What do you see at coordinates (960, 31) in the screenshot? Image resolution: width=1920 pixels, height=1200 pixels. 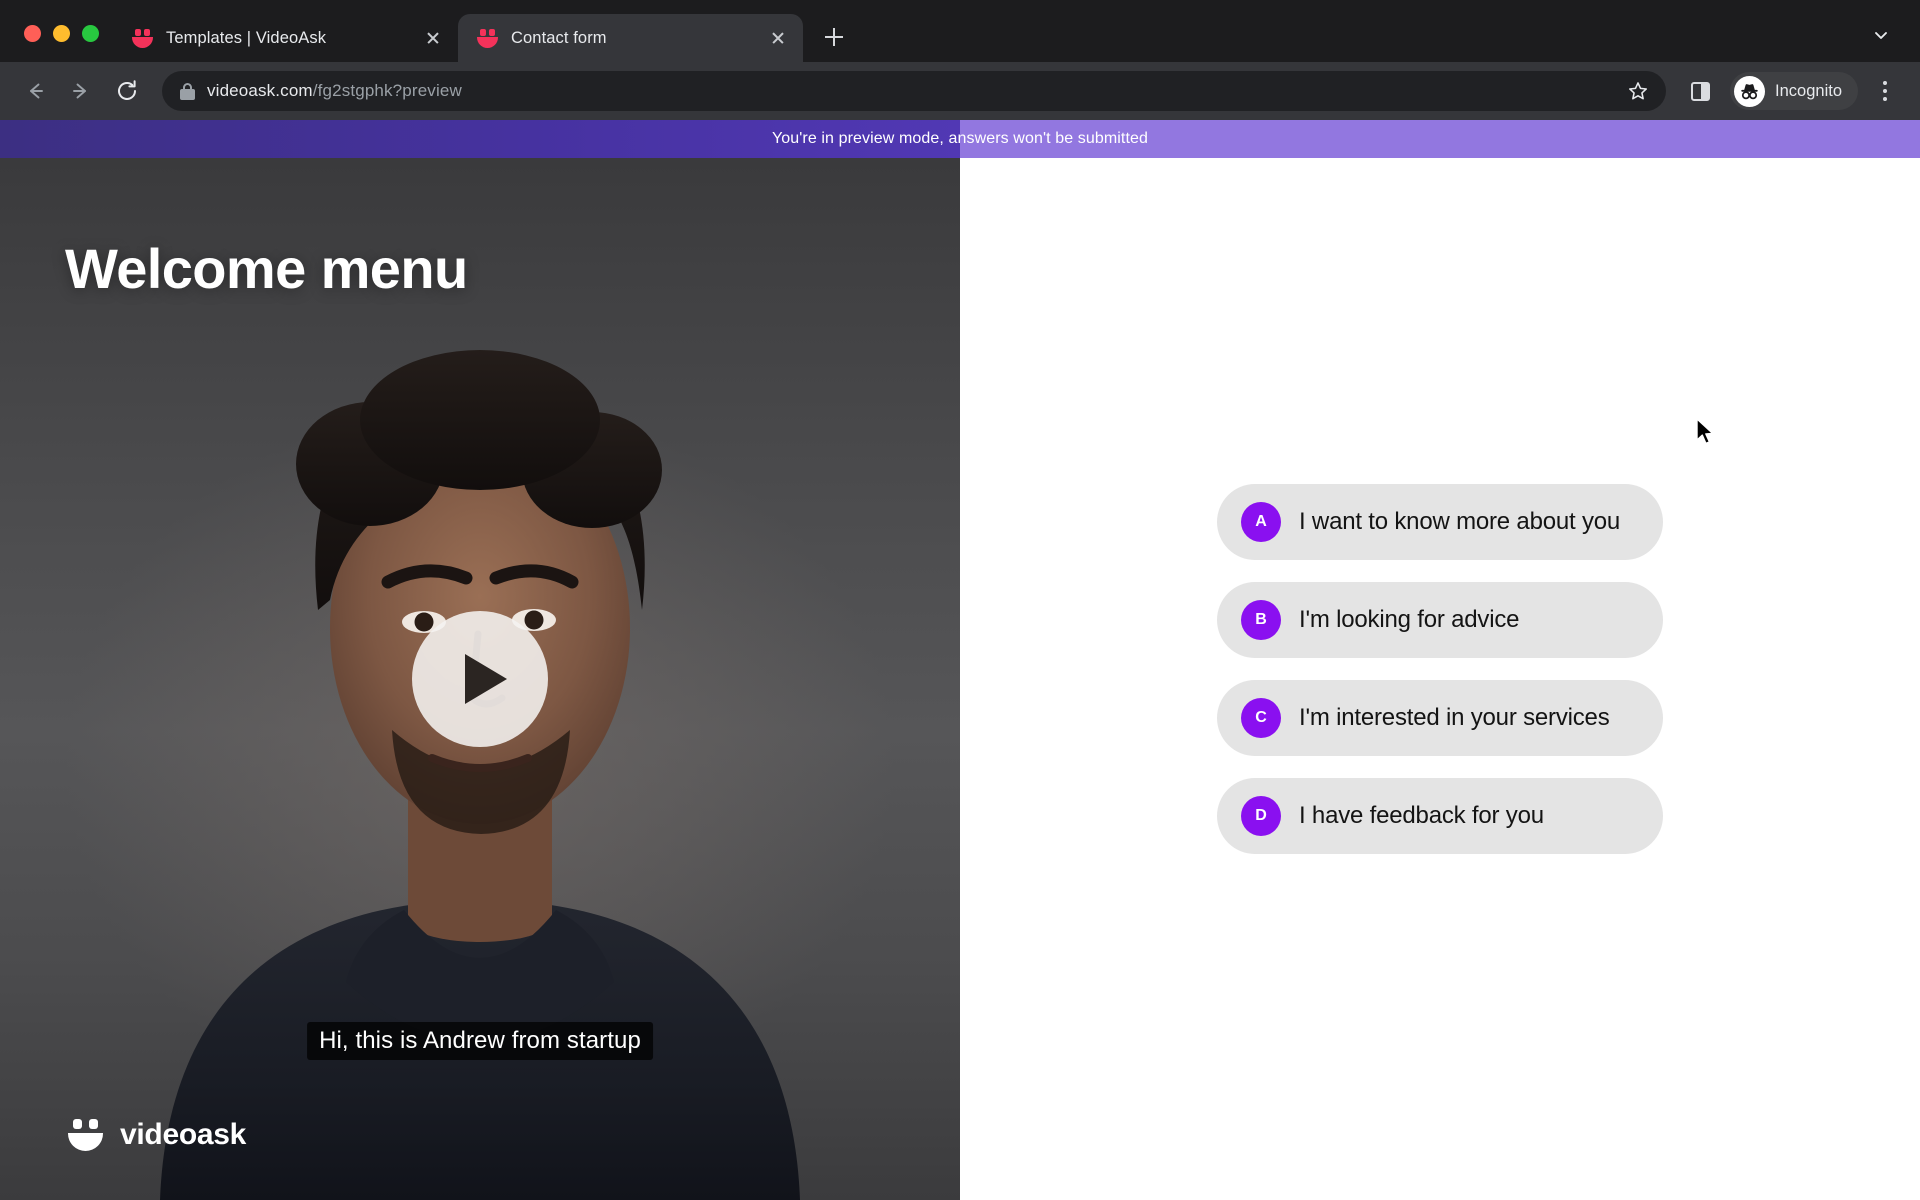 I see `tab-strip: Templates | VideoAsk Contact form` at bounding box center [960, 31].